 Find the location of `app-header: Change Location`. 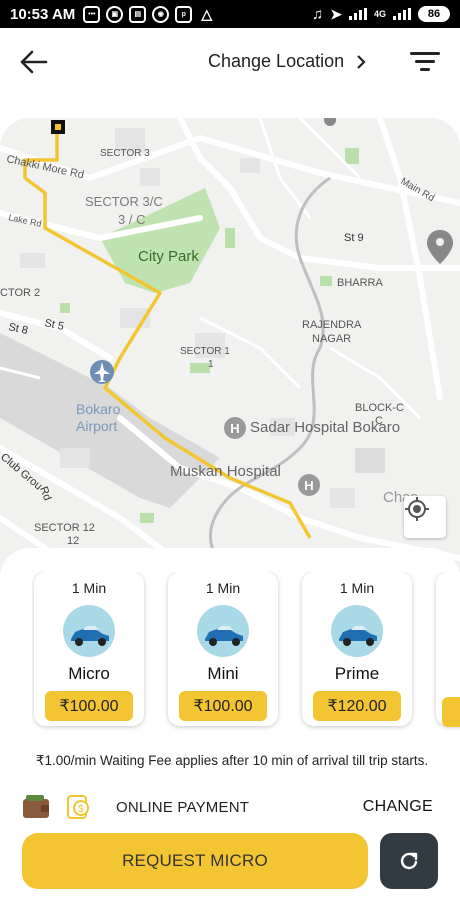

app-header: Change Location is located at coordinates (230, 63).